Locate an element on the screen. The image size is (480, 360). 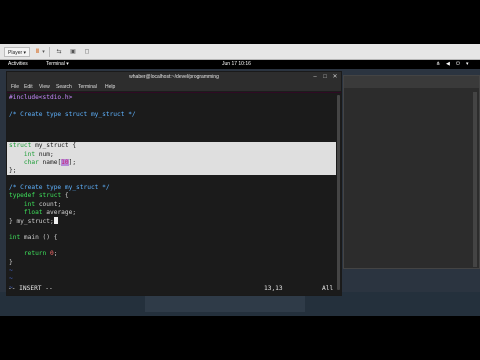
vm-fullscreen-icon: ◻ is located at coordinates (87, 52).